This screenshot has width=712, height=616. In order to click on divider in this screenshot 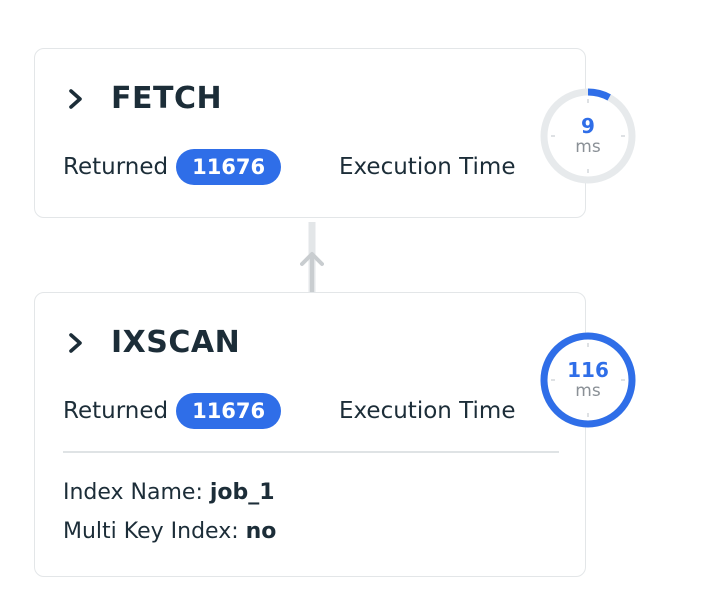, I will do `click(311, 452)`.